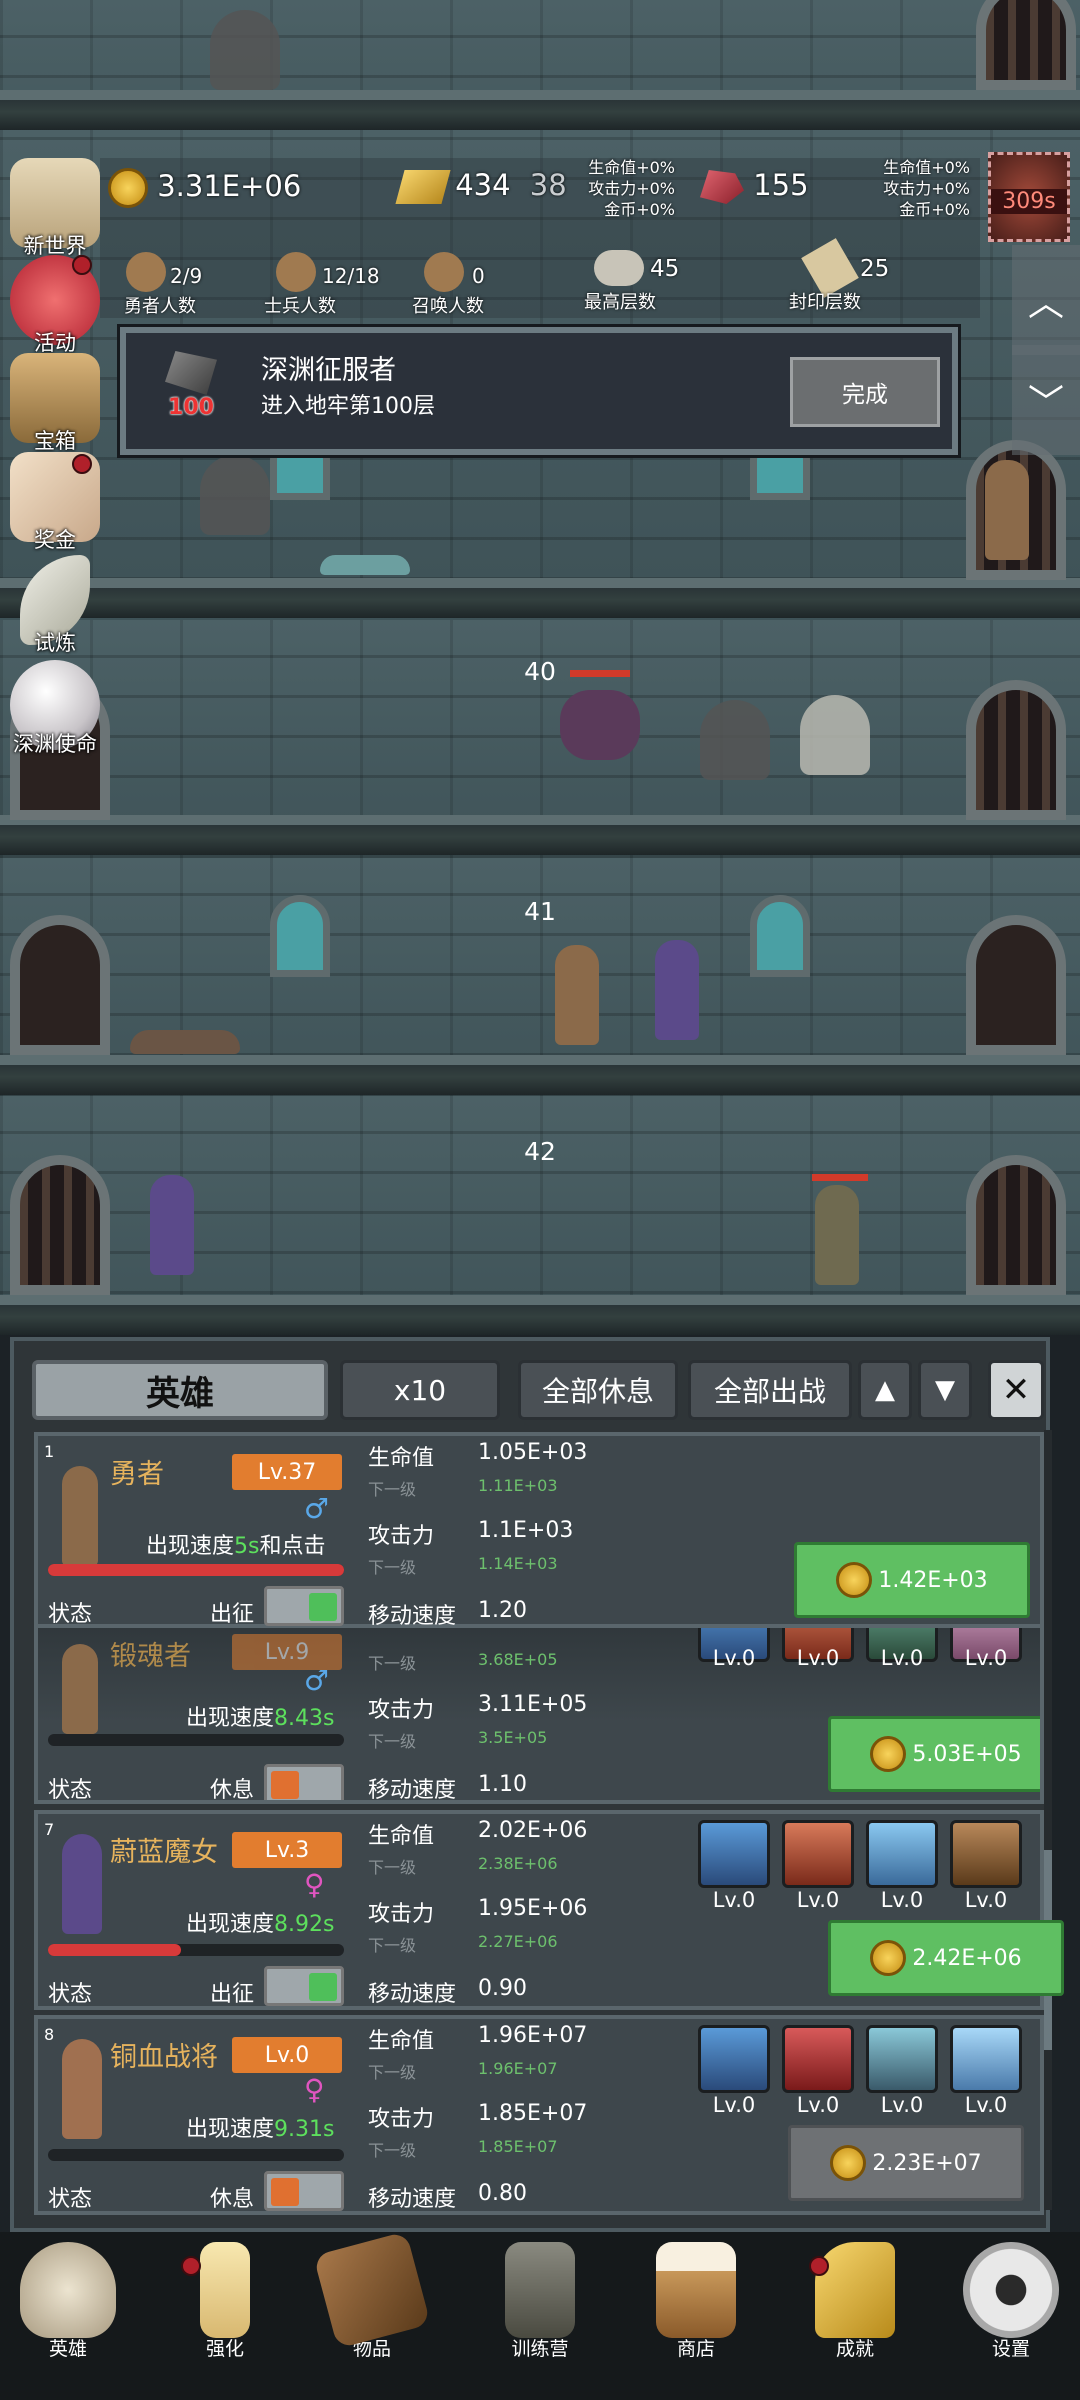 This screenshot has height=2400, width=1080. What do you see at coordinates (296, 272) in the screenshot?
I see `soldier-count-icon` at bounding box center [296, 272].